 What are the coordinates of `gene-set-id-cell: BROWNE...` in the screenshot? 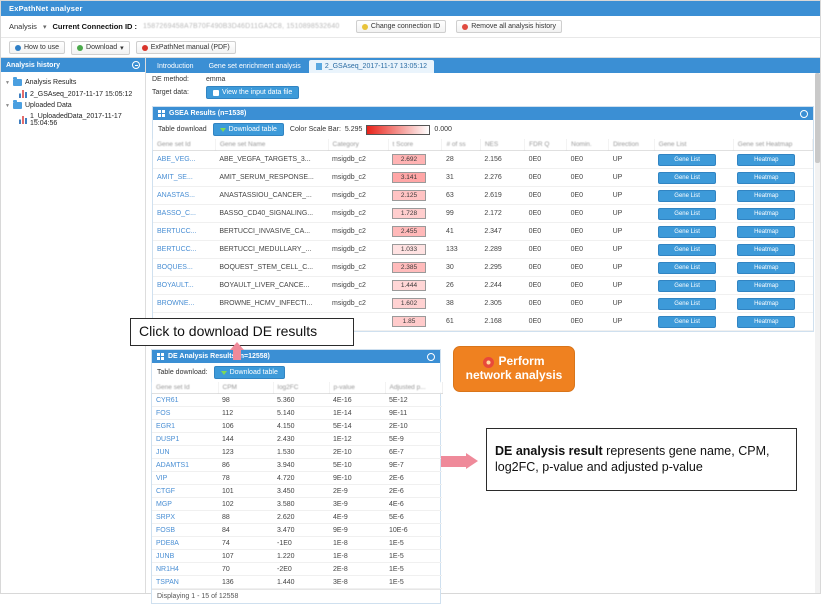 It's located at (184, 303).